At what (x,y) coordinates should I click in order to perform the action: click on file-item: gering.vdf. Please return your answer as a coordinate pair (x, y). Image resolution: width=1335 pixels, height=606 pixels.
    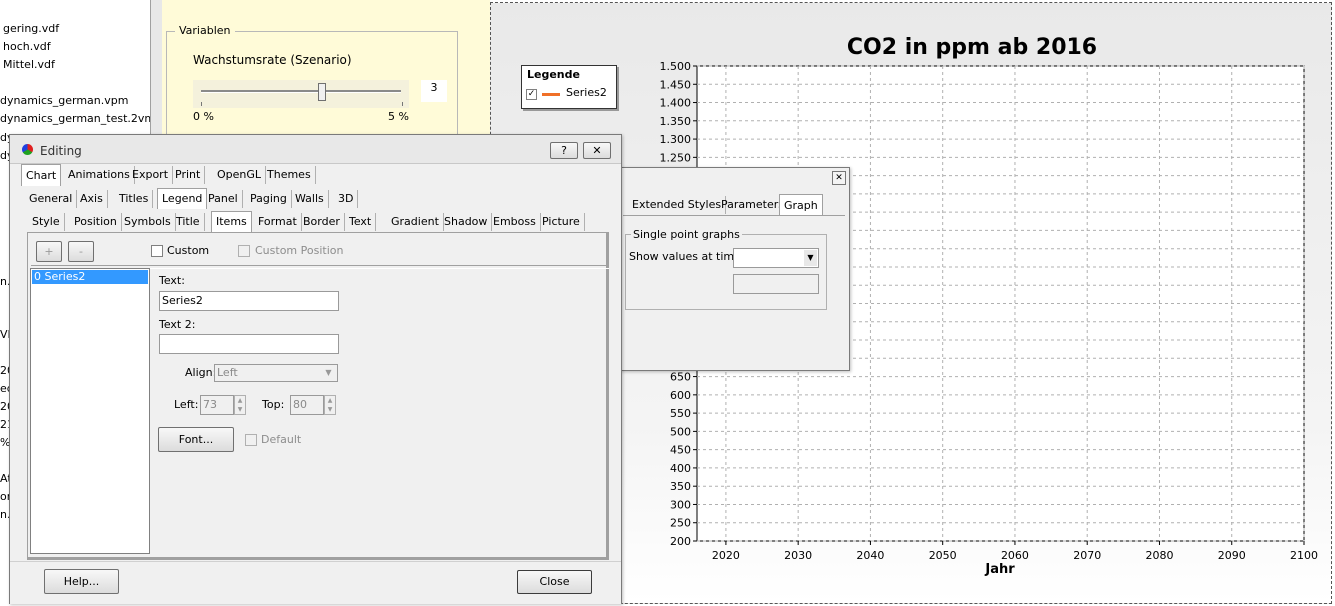
    Looking at the image, I should click on (31, 28).